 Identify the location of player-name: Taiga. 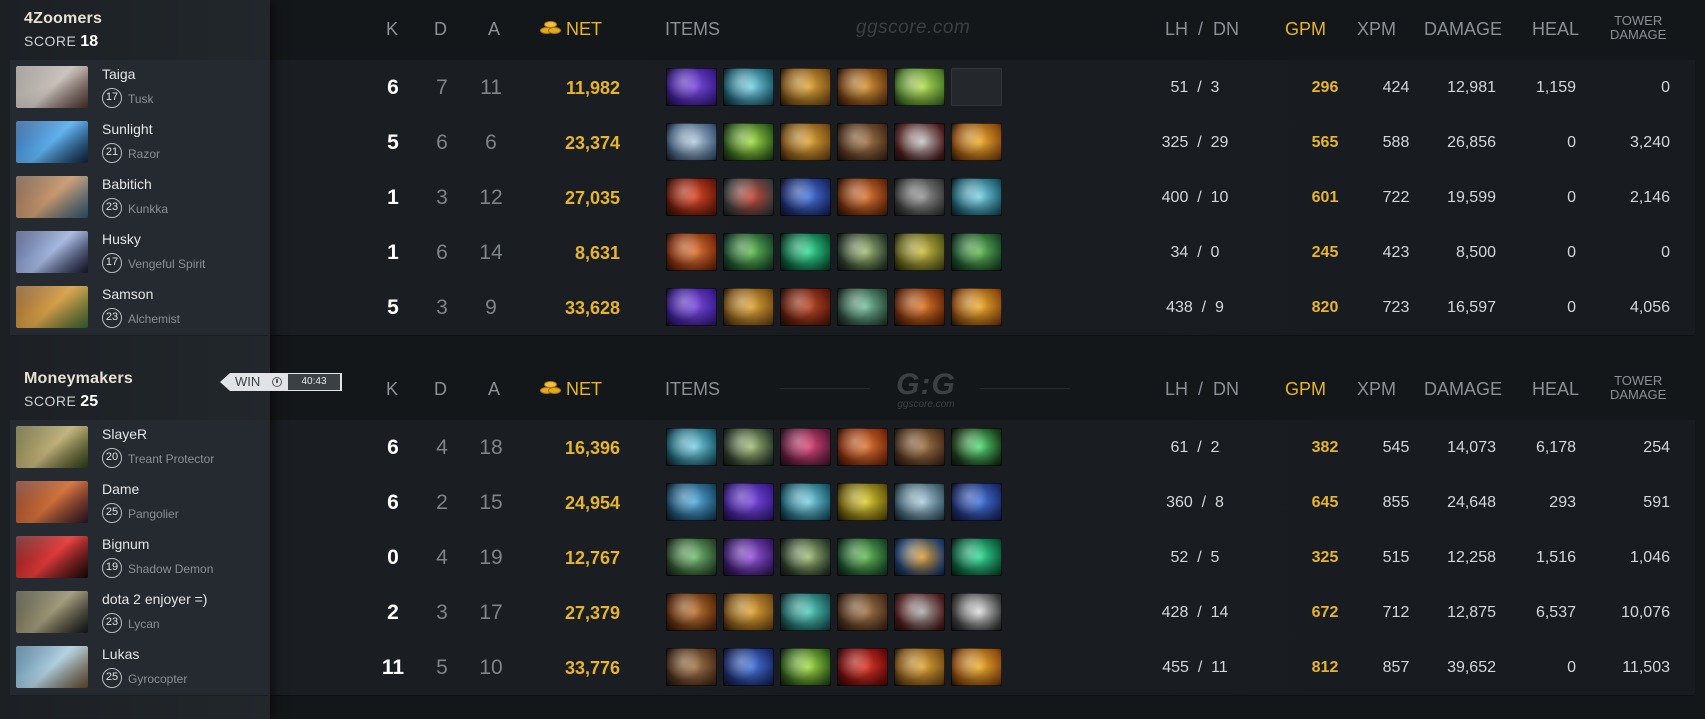
(118, 74).